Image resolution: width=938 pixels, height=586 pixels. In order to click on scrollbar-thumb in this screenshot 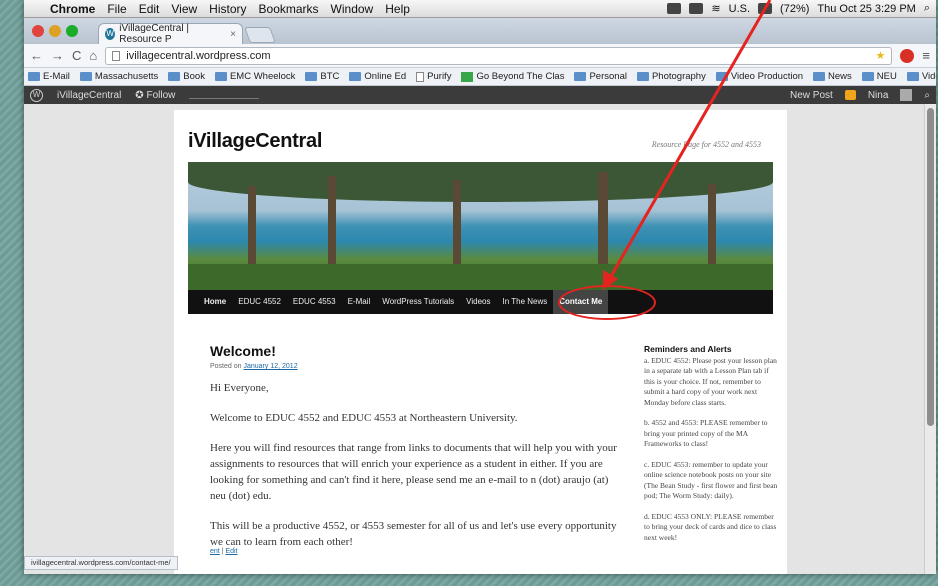, I will do `click(930, 267)`.